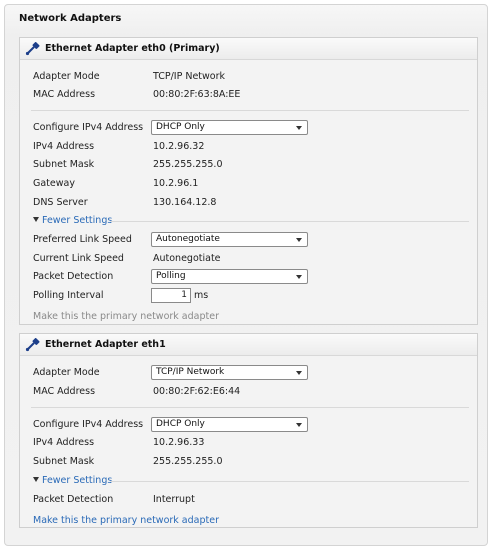  What do you see at coordinates (197, 391) in the screenshot?
I see `mac-address-value: 00:80:2F:62:E6:44` at bounding box center [197, 391].